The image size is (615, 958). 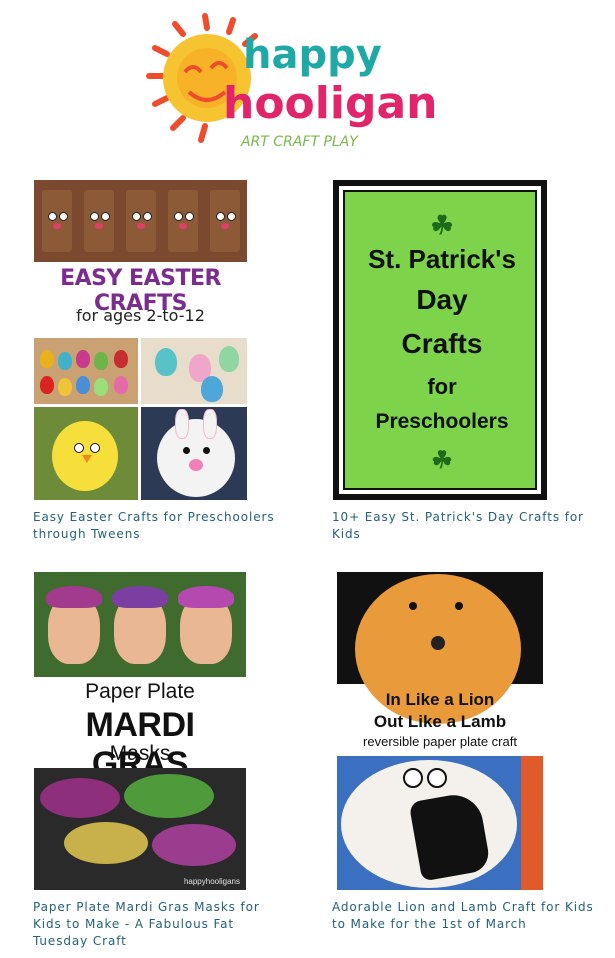 I want to click on lion-lamb-title-line-2: Out Like a Lamb, so click(x=440, y=721).